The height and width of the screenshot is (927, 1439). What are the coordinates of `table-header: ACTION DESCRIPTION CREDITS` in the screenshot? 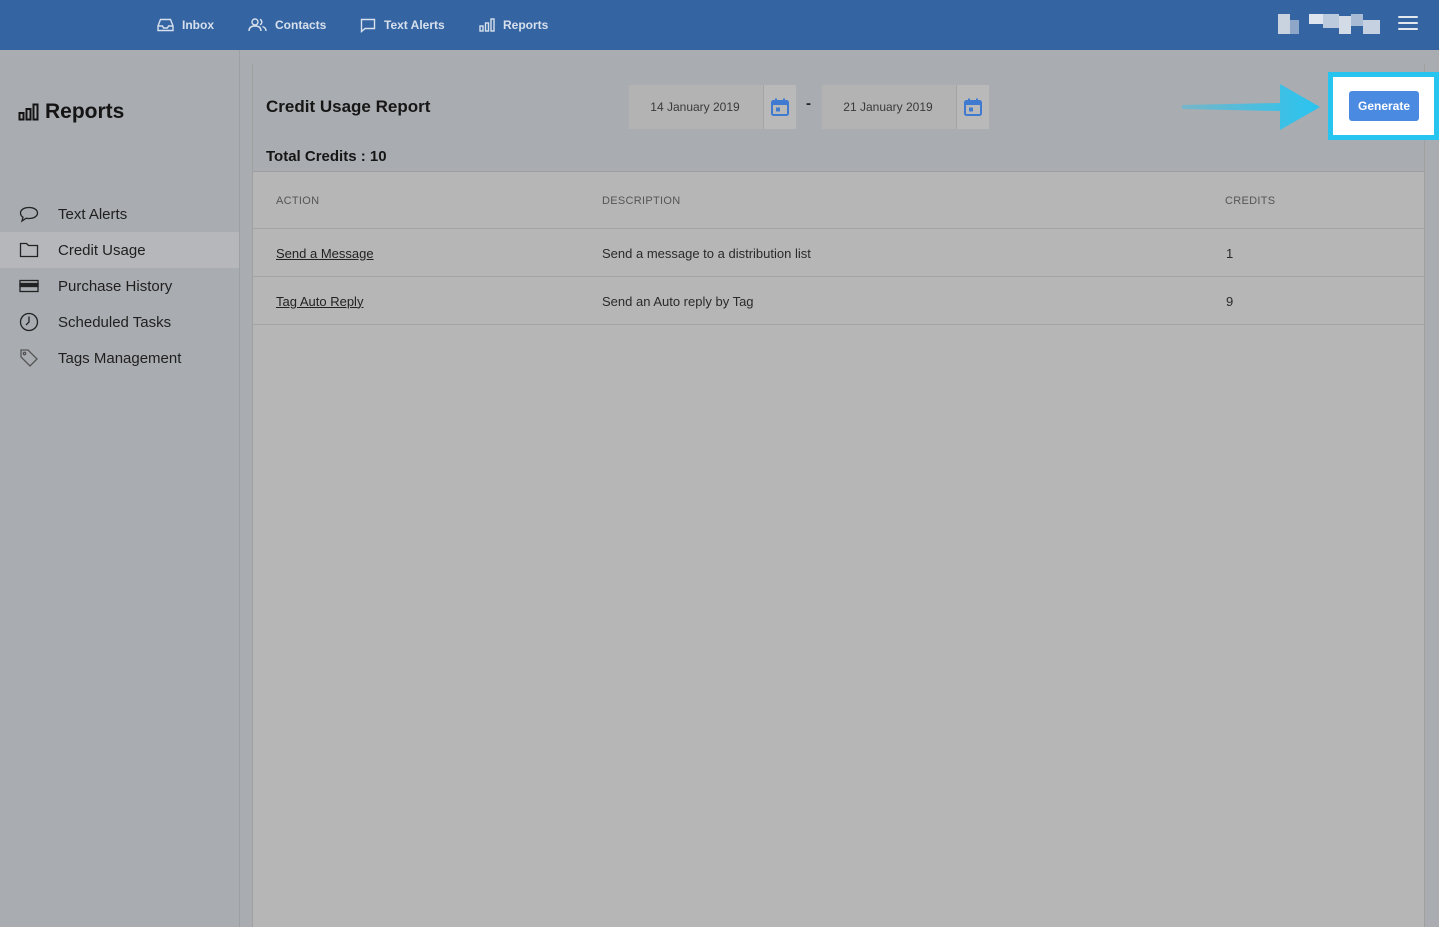 It's located at (838, 200).